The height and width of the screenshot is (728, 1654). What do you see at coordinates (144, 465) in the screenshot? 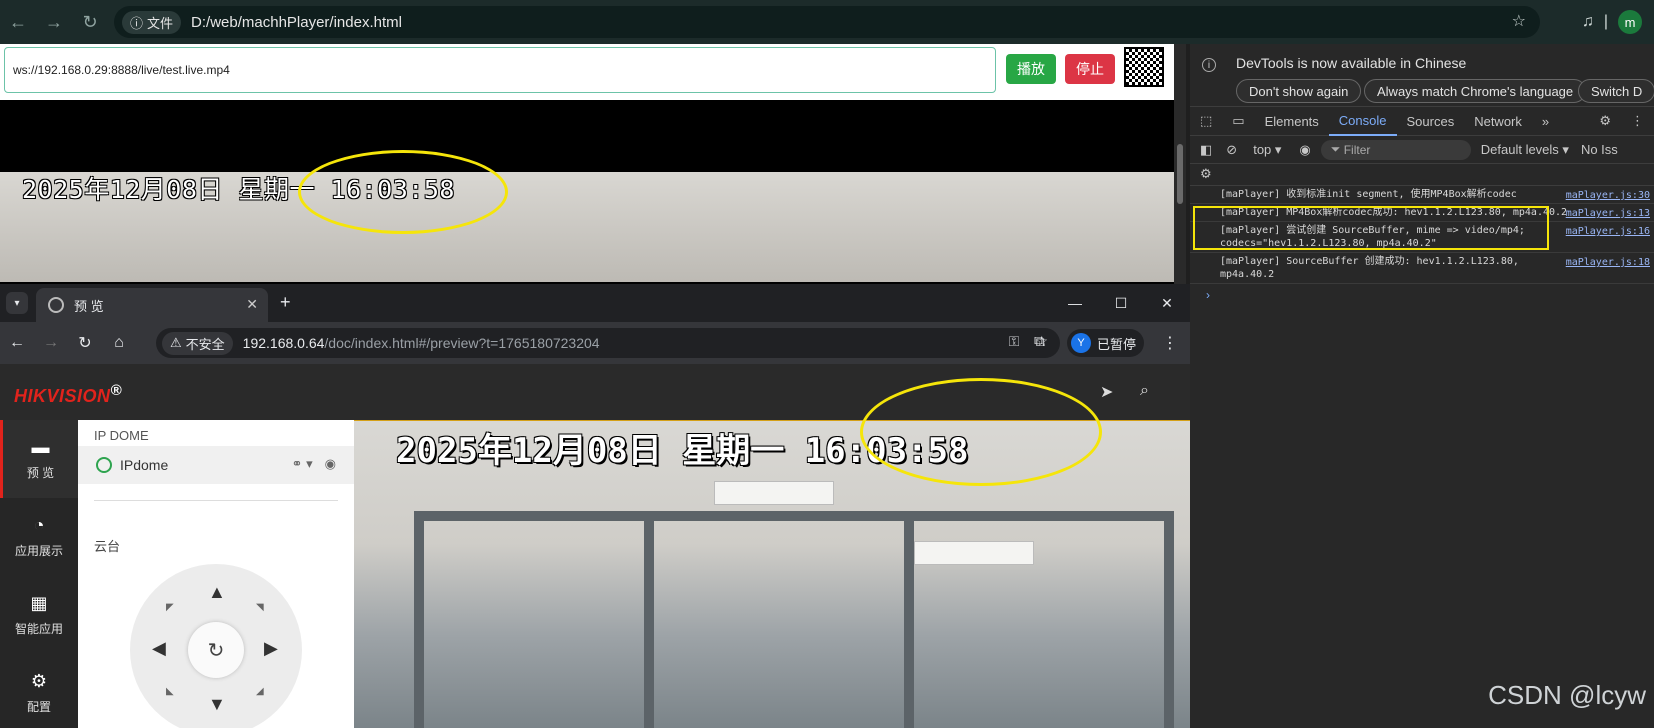
I see `device-name: IPdome` at bounding box center [144, 465].